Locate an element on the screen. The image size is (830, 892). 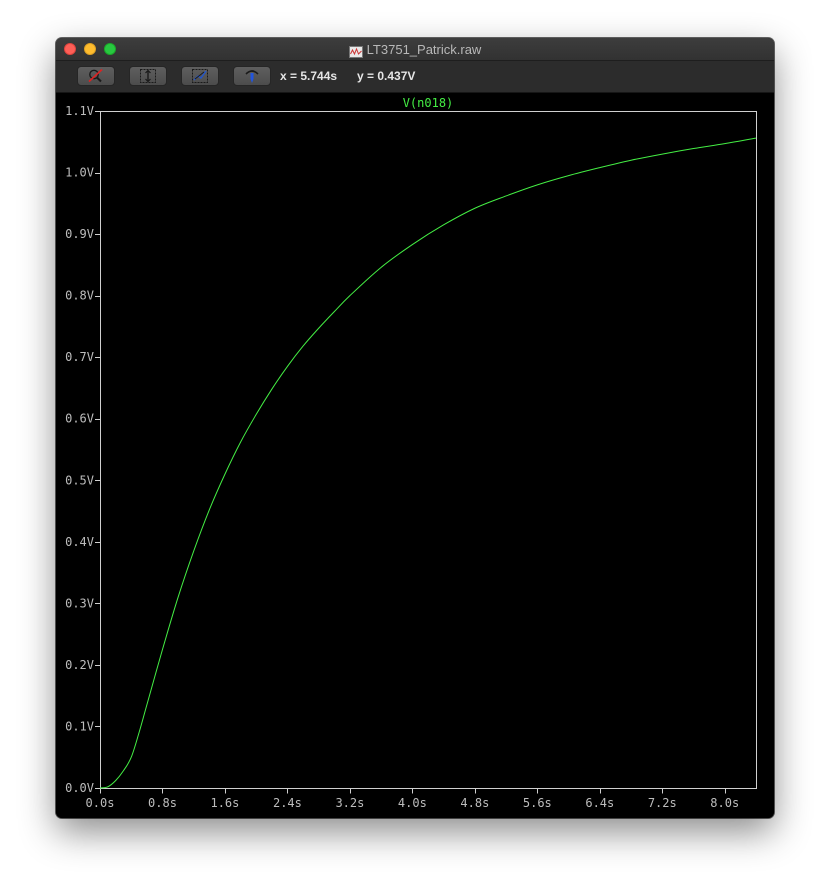
title-bar: LT3751_Patrick.raw is located at coordinates (415, 49).